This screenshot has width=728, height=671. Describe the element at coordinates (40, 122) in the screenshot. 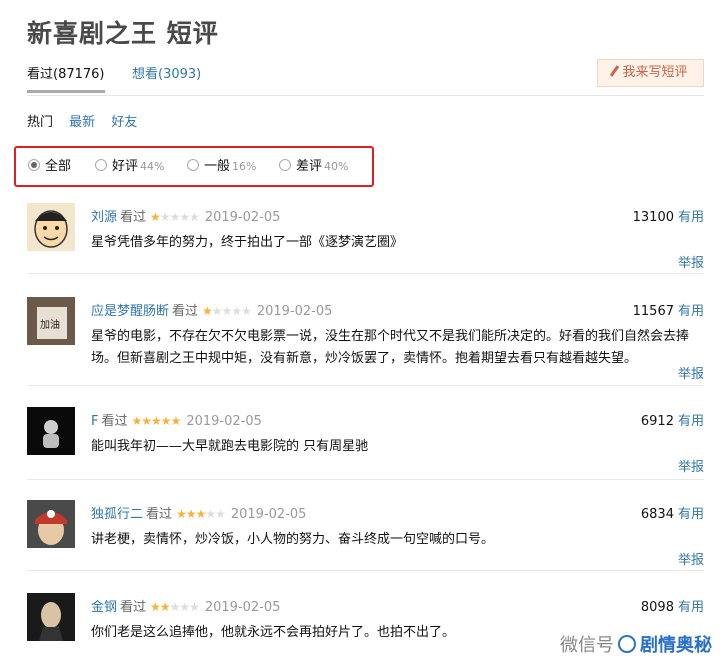

I see `sort-hot: 热门` at that location.